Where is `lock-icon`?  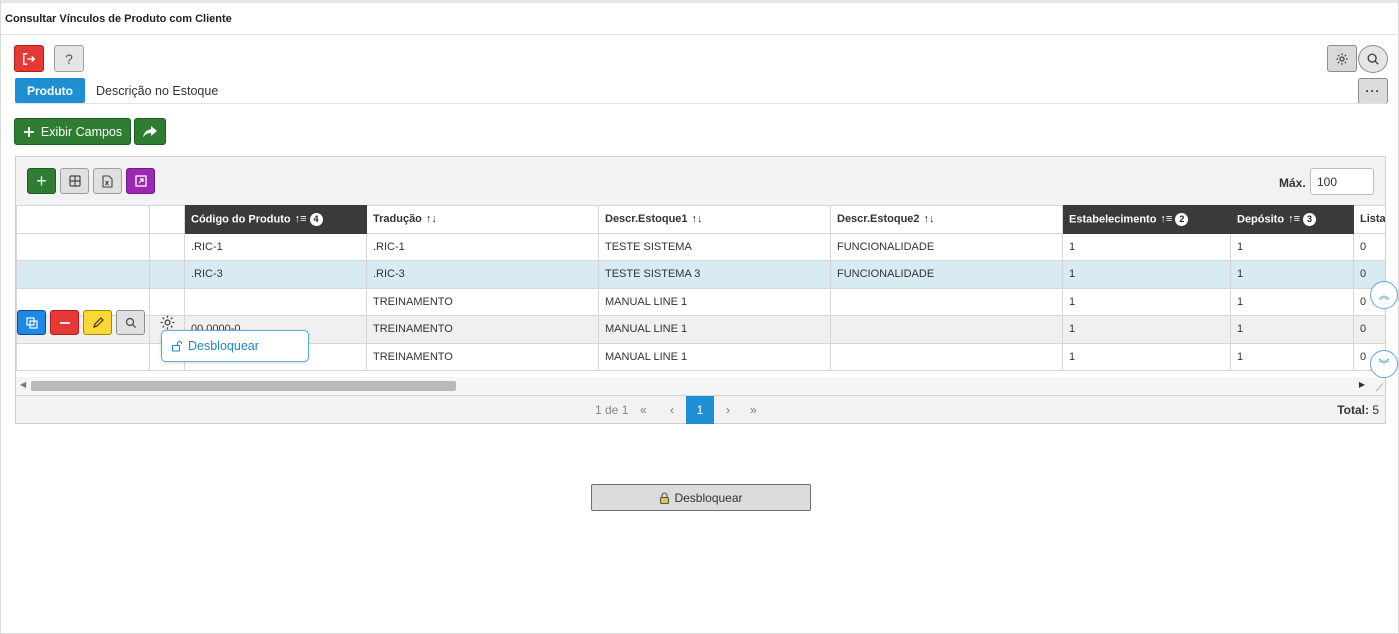
lock-icon is located at coordinates (665, 497).